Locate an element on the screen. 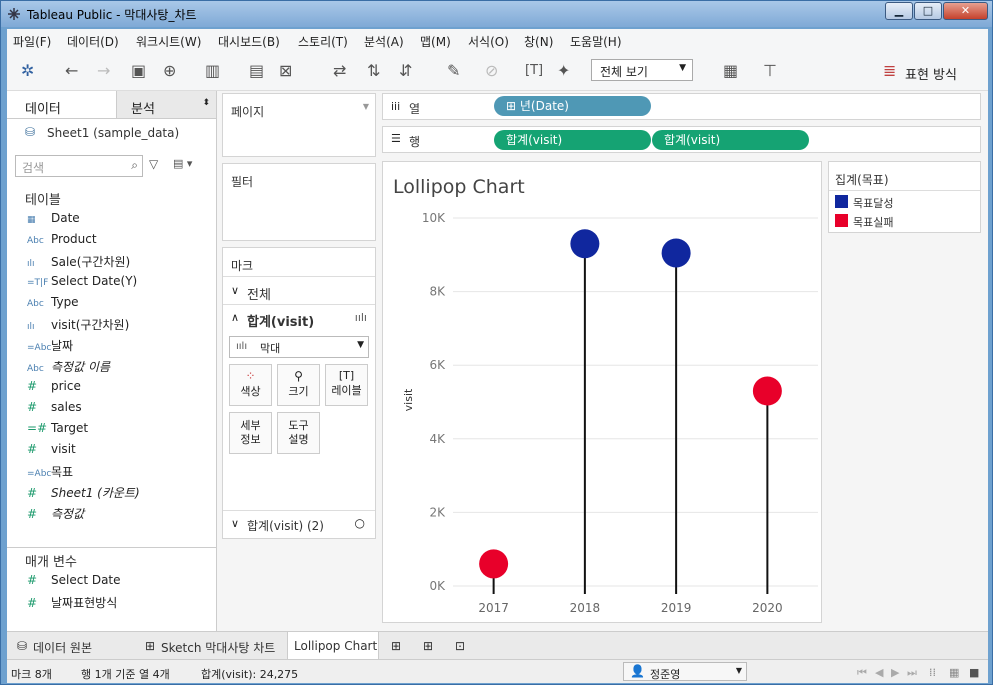 This screenshot has height=685, width=993. rows-shelf: ☰ 행 합계(visit) 합계(visit) is located at coordinates (681, 139).